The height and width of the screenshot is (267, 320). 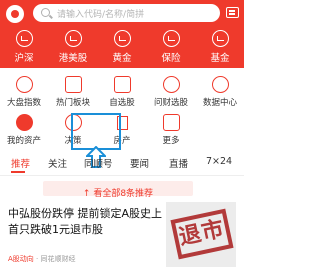 I want to click on topnav-item-fund: 基金, so click(x=220, y=47).